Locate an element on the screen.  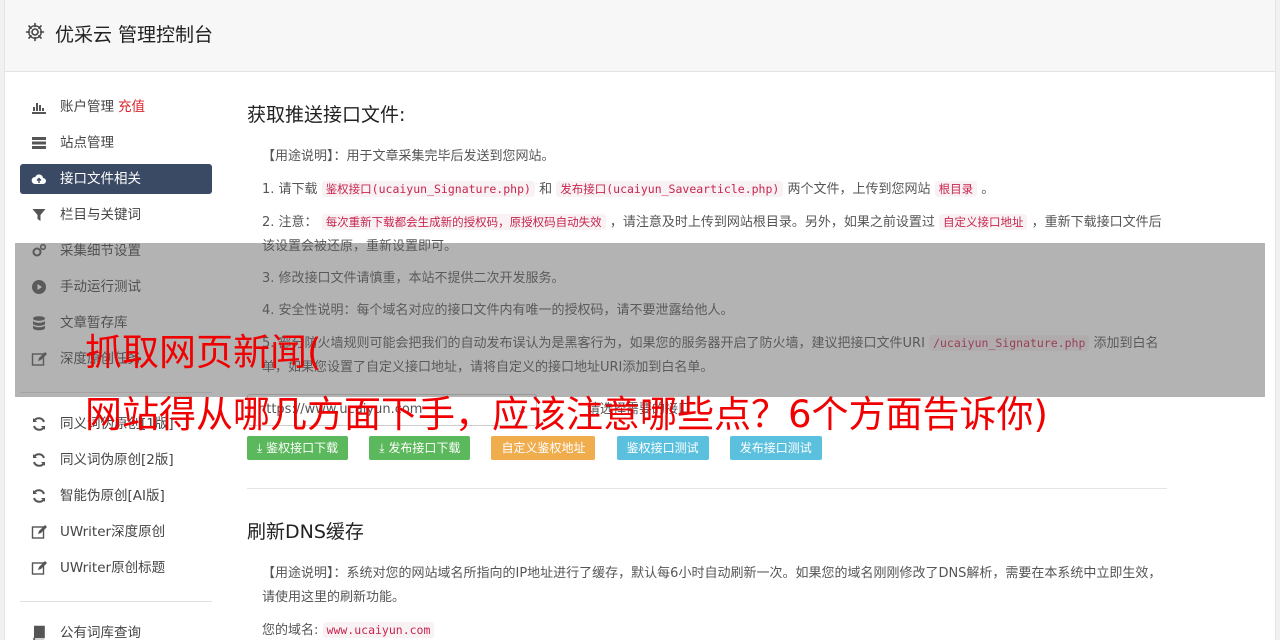
overlay-headline-line1: 抓取网页新闻( is located at coordinates (203, 352).